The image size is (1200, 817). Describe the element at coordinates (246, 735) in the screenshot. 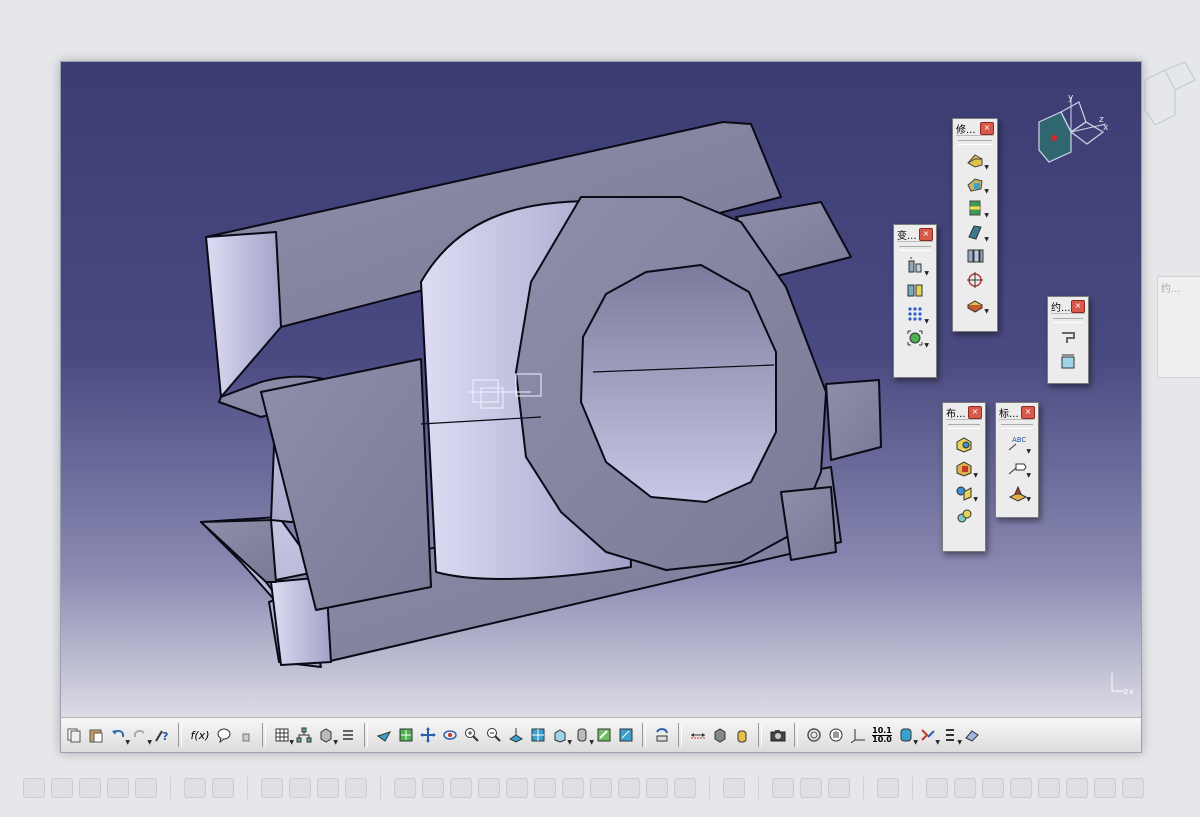

I see `lock-icon` at that location.